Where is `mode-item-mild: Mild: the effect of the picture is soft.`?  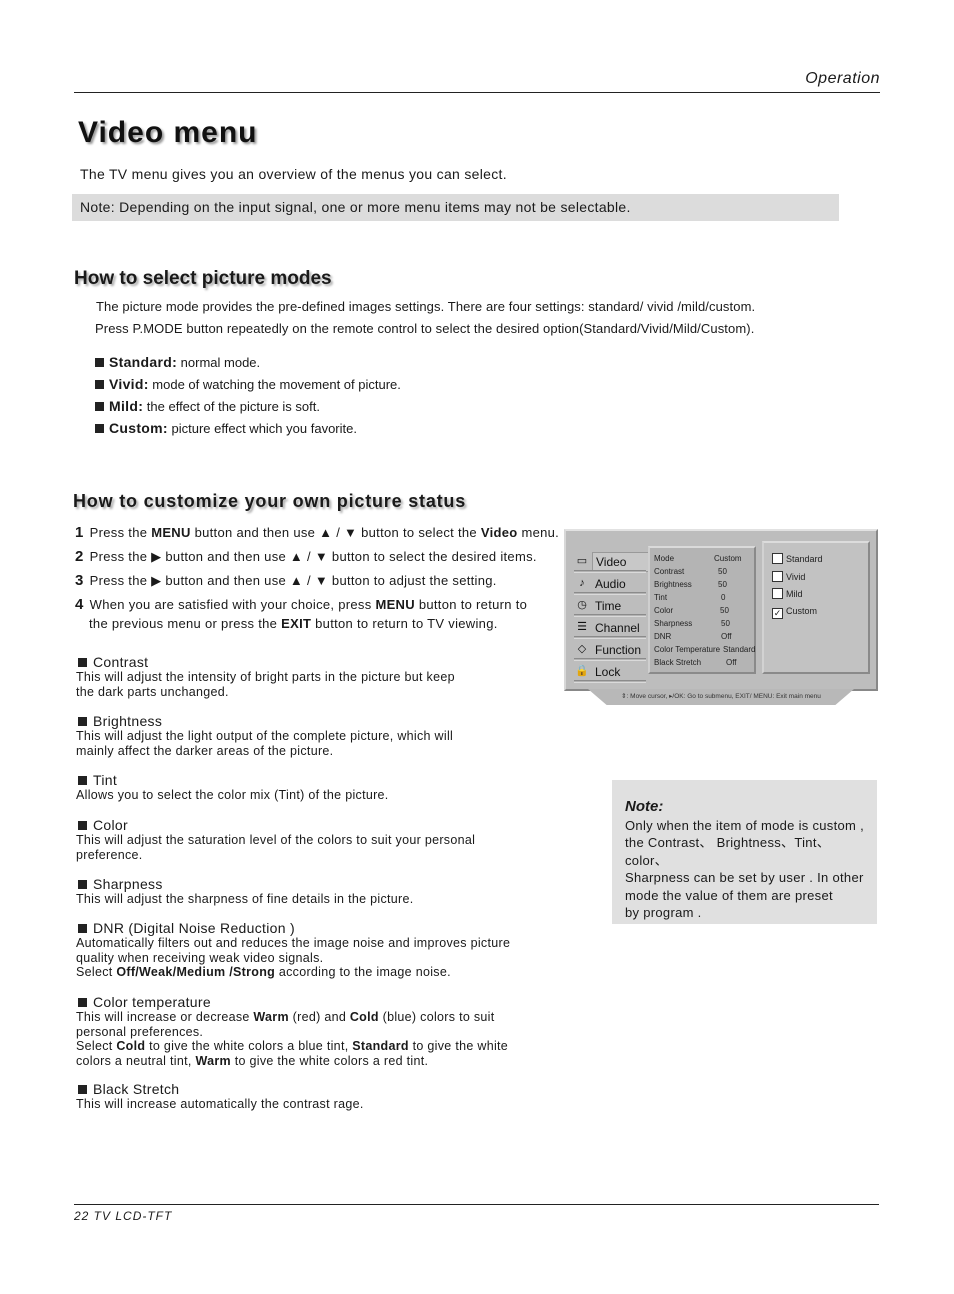 mode-item-mild: Mild: the effect of the picture is soft. is located at coordinates (207, 406).